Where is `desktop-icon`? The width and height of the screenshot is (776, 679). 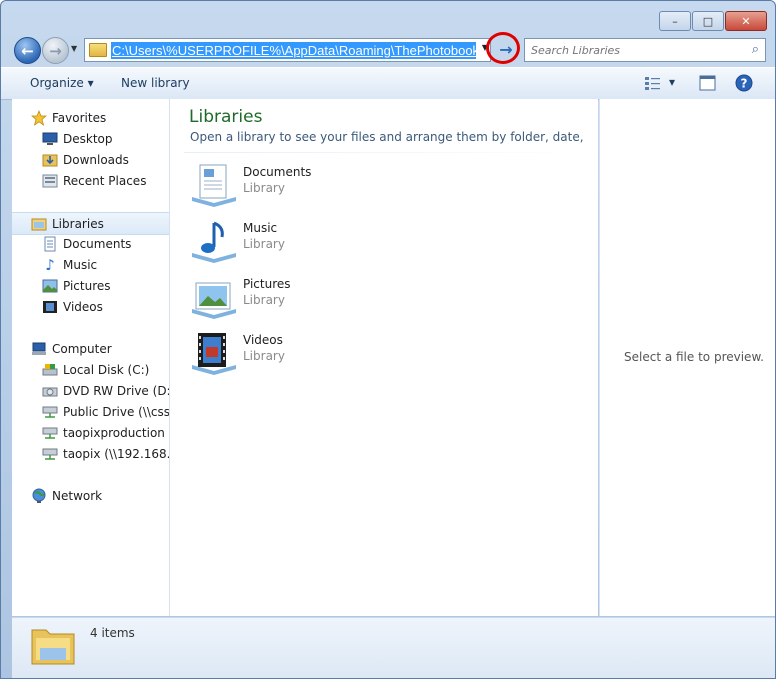 desktop-icon is located at coordinates (50, 139).